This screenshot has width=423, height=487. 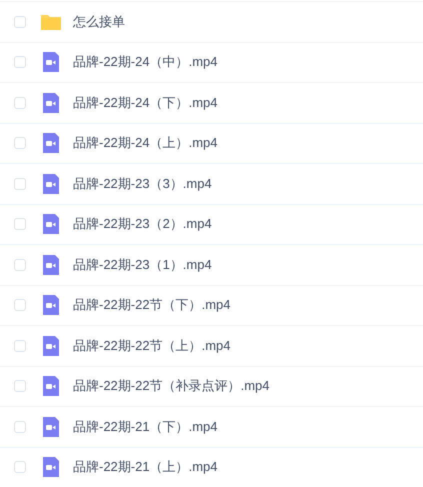 What do you see at coordinates (151, 305) in the screenshot?
I see `file-name: 品牌-22期-22节（下）.mp4` at bounding box center [151, 305].